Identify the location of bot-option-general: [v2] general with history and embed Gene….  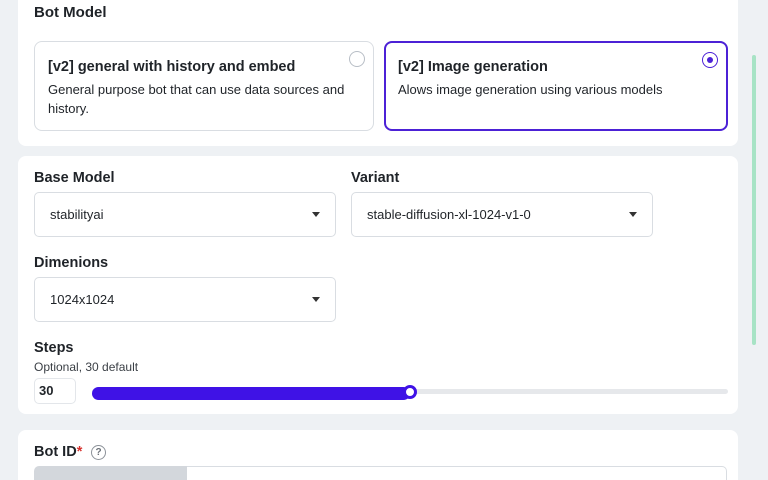
(204, 86).